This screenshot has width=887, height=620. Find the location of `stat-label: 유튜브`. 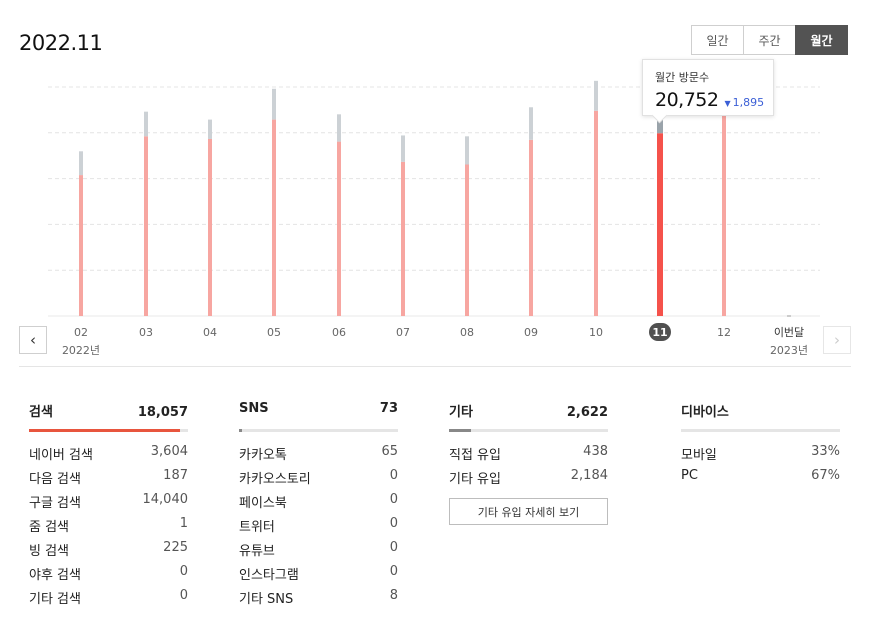

stat-label: 유튜브 is located at coordinates (257, 551).